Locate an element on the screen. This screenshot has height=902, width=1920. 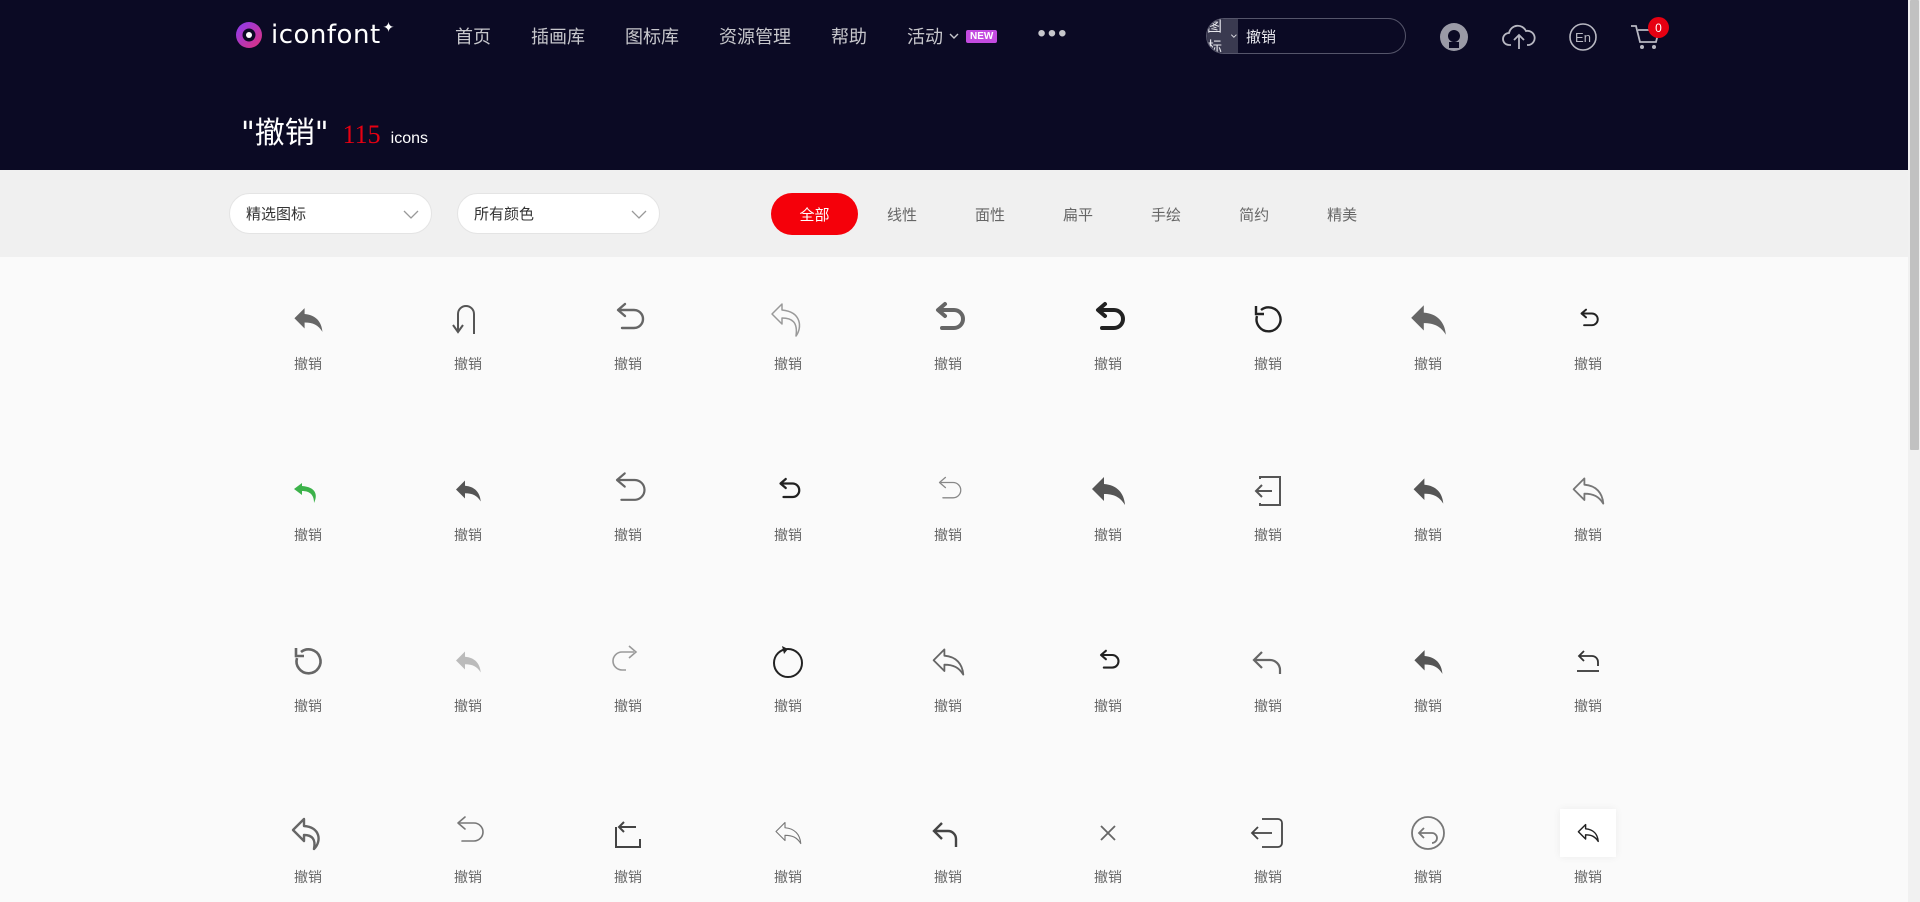
nav-item-icon-library: 图标库 is located at coordinates (652, 36).